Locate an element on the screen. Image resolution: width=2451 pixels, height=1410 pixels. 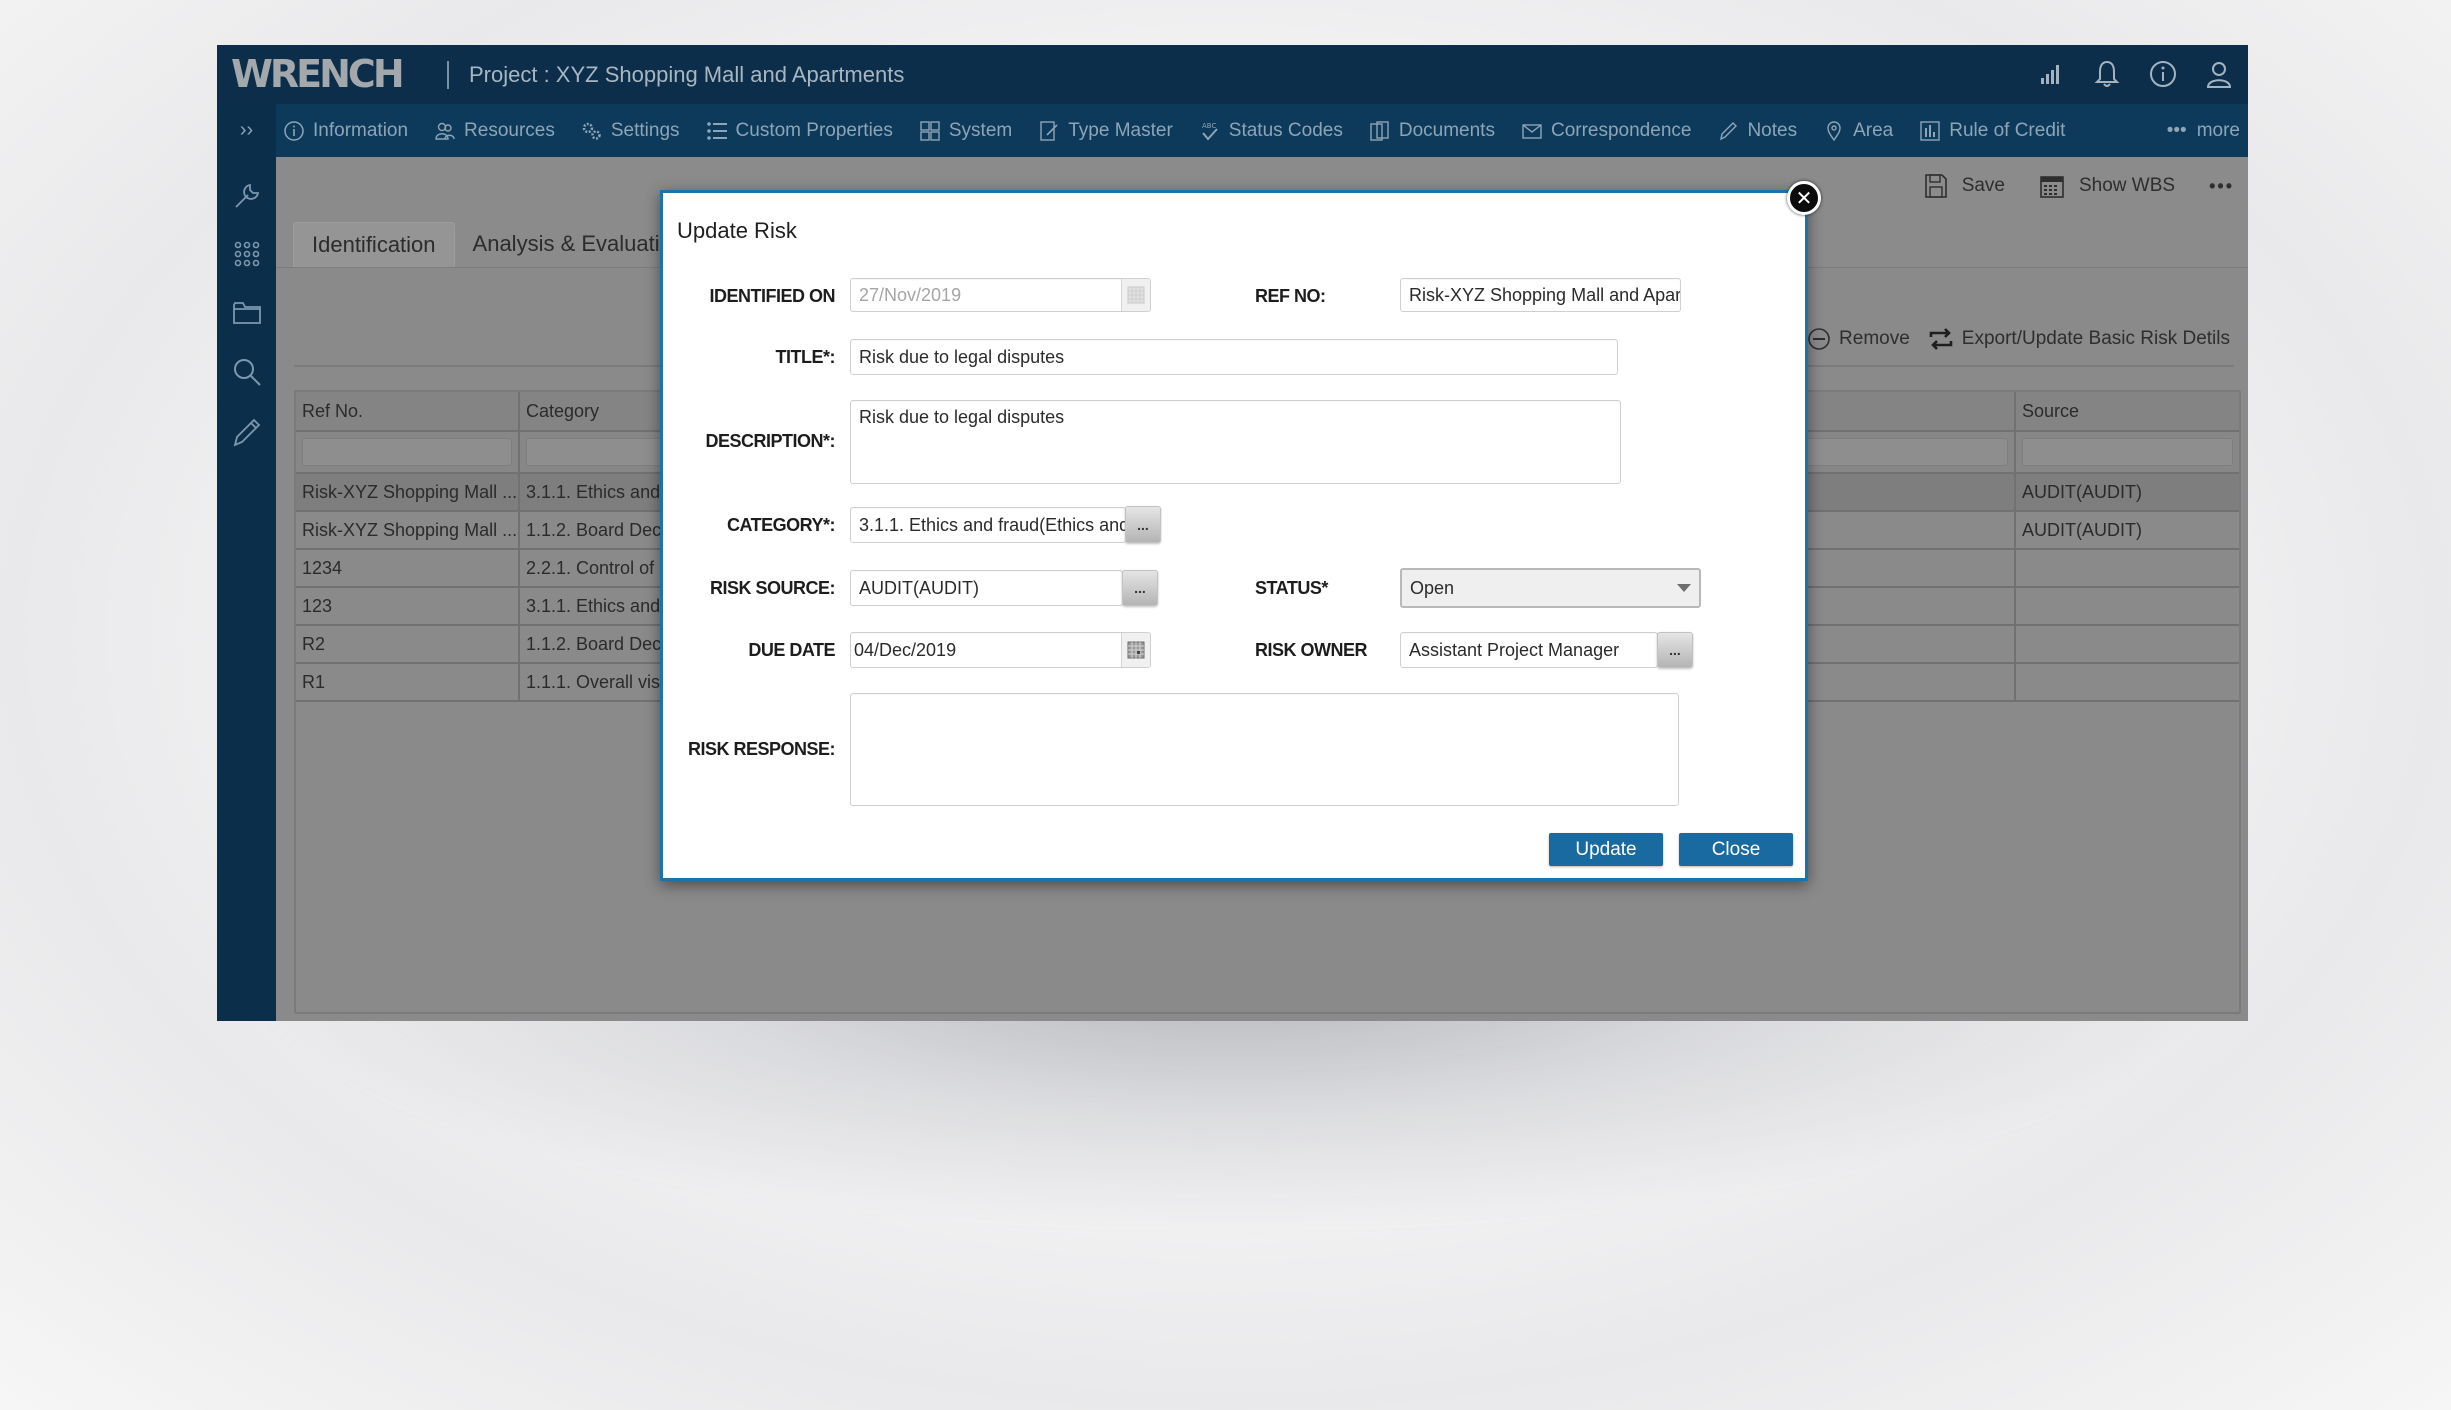
remove-button: Remove is located at coordinates (1858, 339).